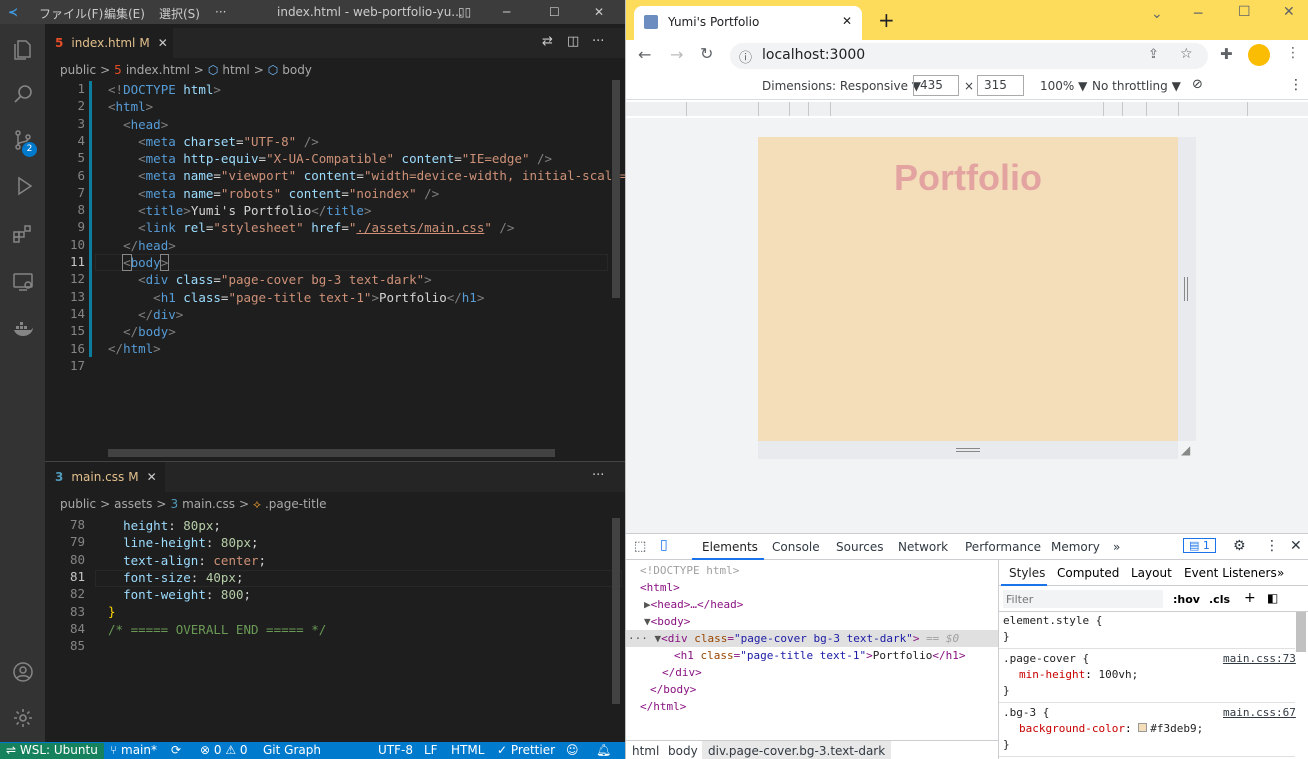  Describe the element at coordinates (968, 289) in the screenshot. I see `rendered-page: Portfolio` at that location.